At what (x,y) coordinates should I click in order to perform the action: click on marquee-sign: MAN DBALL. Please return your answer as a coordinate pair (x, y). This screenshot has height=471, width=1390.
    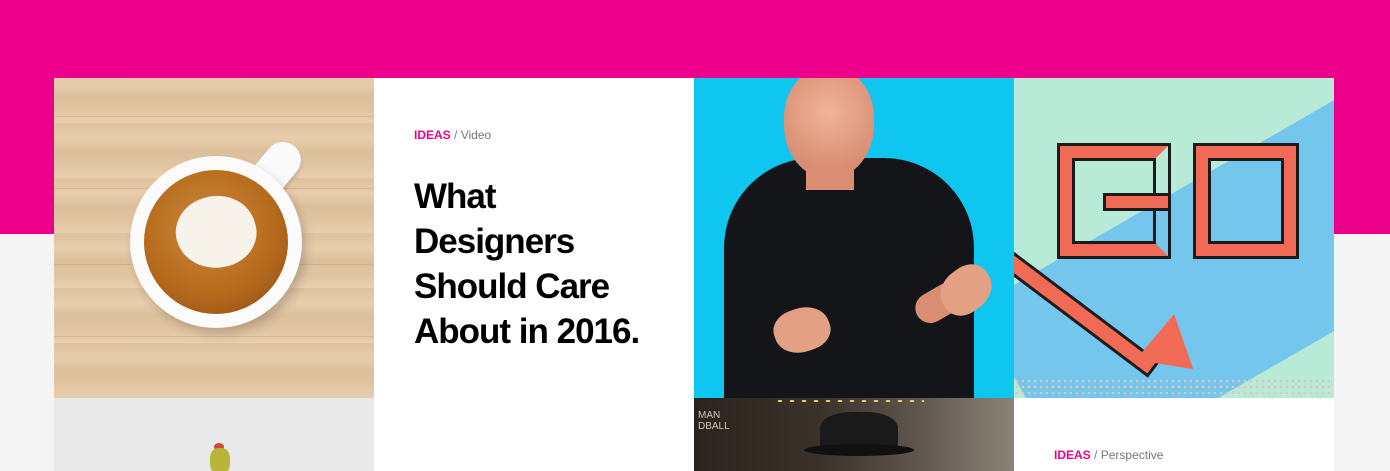
    Looking at the image, I should click on (714, 421).